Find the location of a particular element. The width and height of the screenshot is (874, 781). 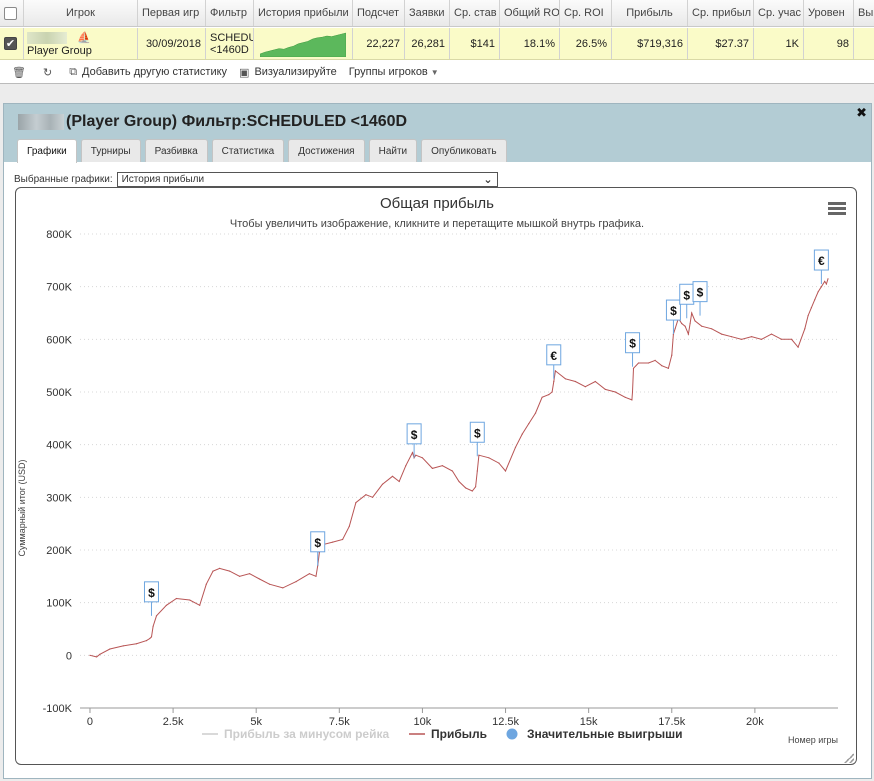

player-cell: ⛵ Player Group is located at coordinates (81, 43).